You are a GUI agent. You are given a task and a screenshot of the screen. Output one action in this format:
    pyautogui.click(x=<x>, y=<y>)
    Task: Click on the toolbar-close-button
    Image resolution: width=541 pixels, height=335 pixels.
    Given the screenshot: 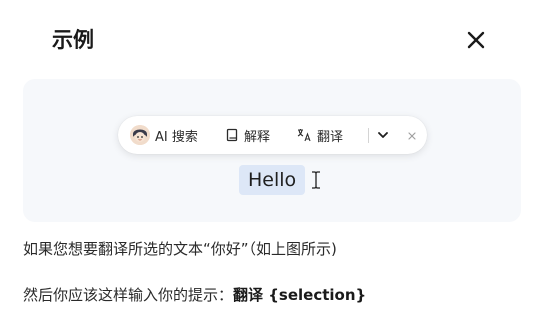 What is the action you would take?
    pyautogui.click(x=412, y=135)
    